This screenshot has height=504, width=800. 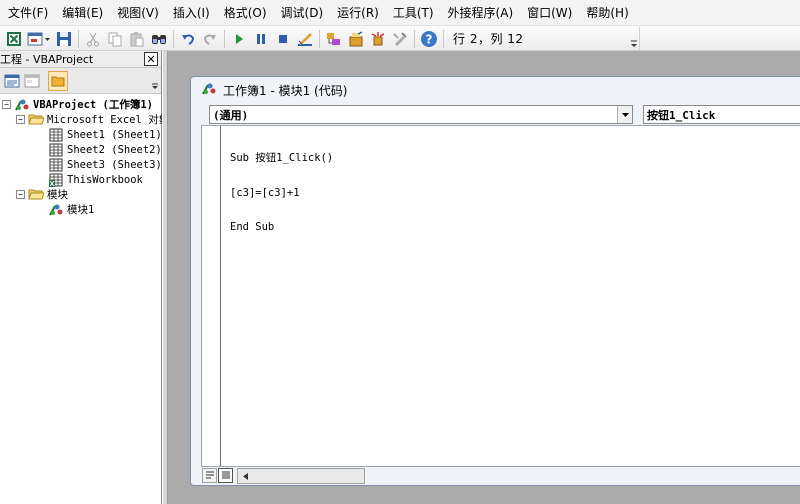 What do you see at coordinates (302, 12) in the screenshot?
I see `menu-item: 调试(D)` at bounding box center [302, 12].